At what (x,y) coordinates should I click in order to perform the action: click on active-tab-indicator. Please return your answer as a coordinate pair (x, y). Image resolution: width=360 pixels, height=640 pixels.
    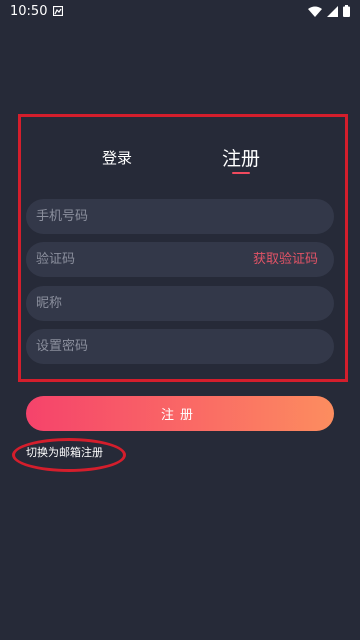
    Looking at the image, I should click on (241, 173).